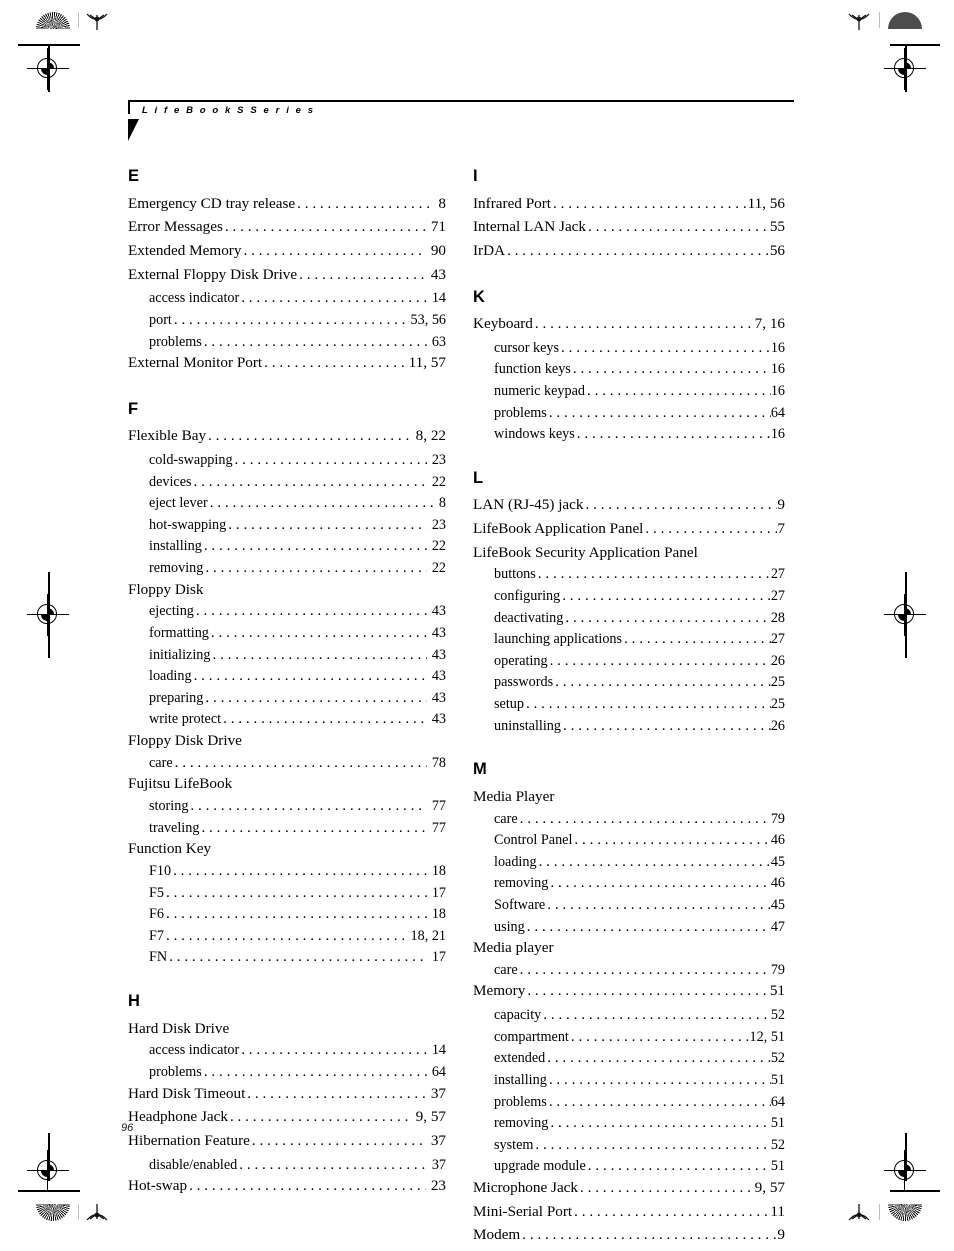 Image resolution: width=954 pixels, height=1251 pixels. What do you see at coordinates (287, 1049) in the screenshot?
I see `index-subentry: access indicator 14` at bounding box center [287, 1049].